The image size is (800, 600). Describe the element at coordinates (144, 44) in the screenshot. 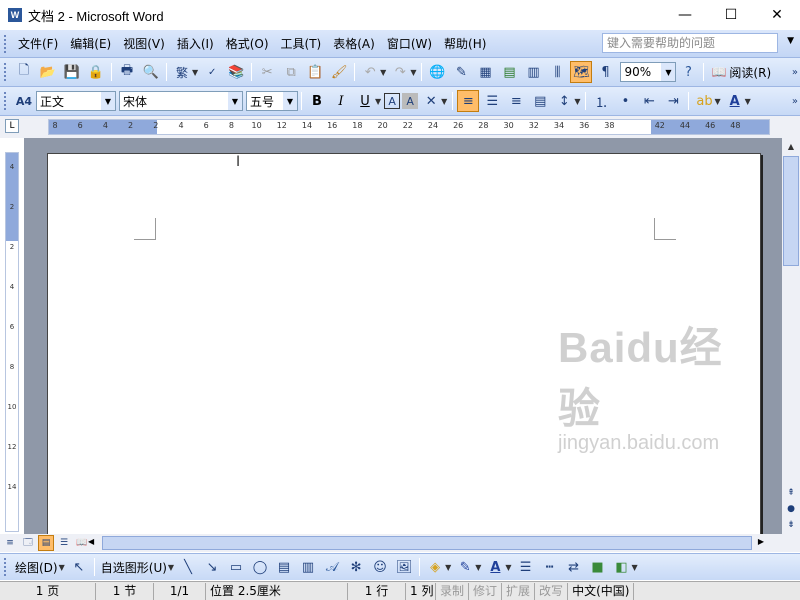

I see `menu-view: 视图(V)` at that location.